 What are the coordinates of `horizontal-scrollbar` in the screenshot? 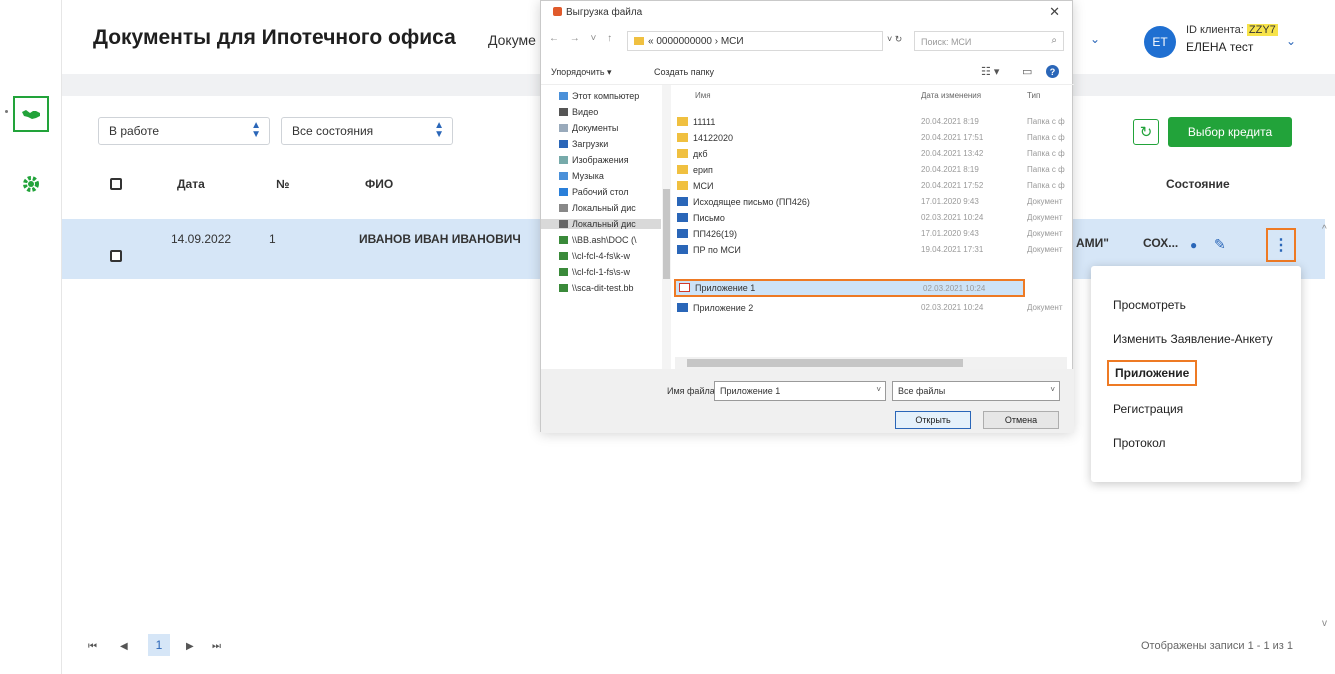 It's located at (871, 363).